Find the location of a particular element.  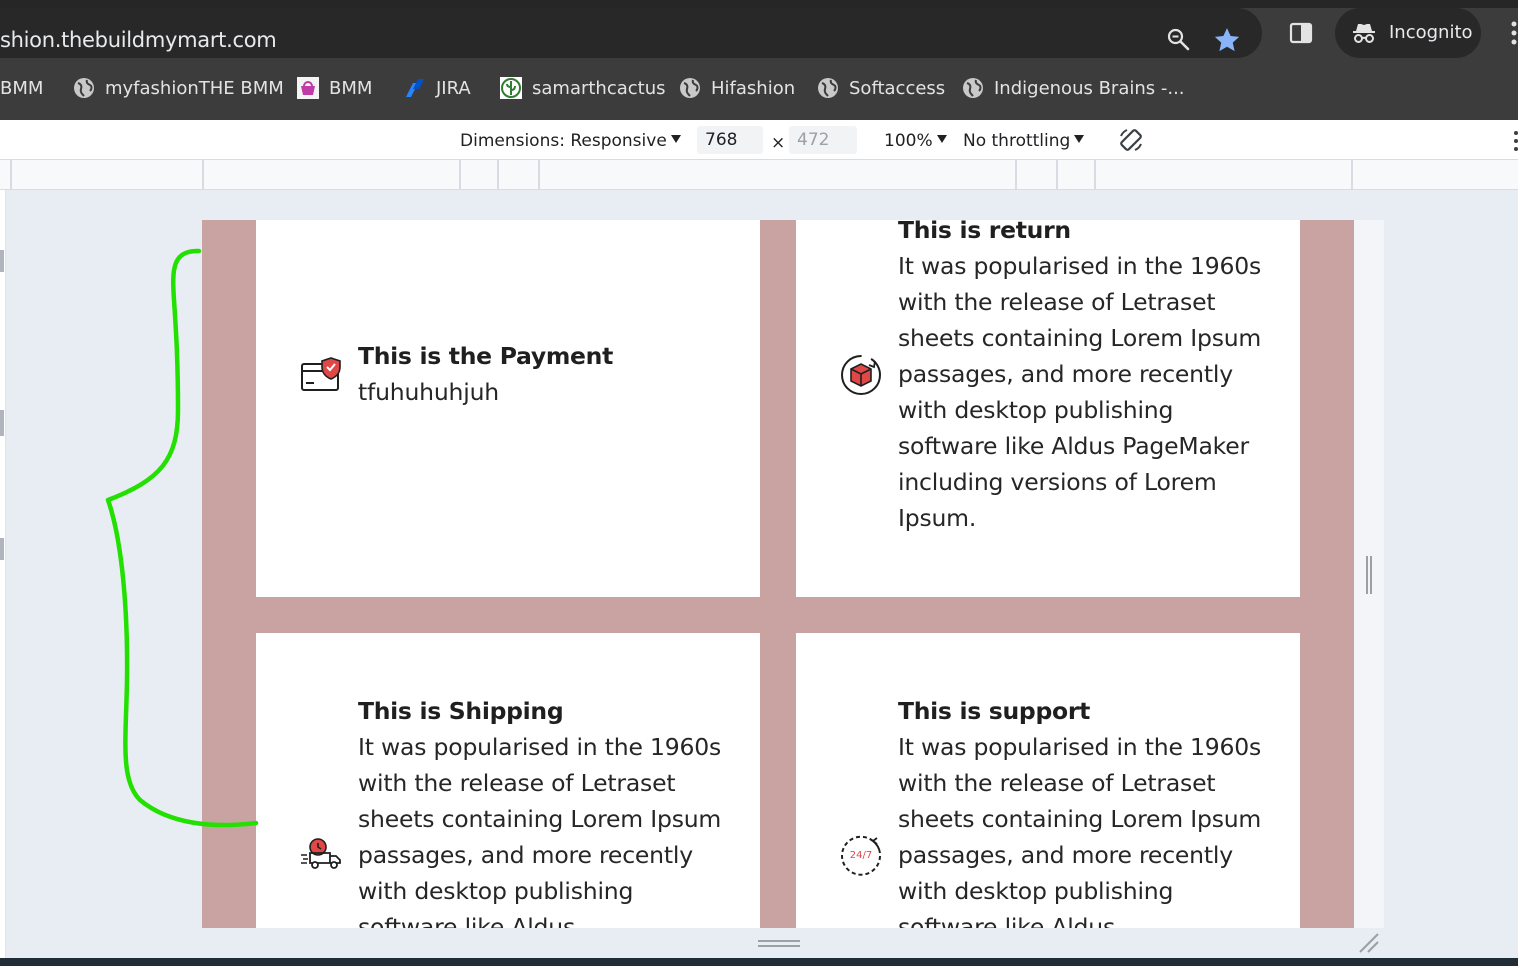

bookmark-bmm-2: BMM is located at coordinates (334, 88).